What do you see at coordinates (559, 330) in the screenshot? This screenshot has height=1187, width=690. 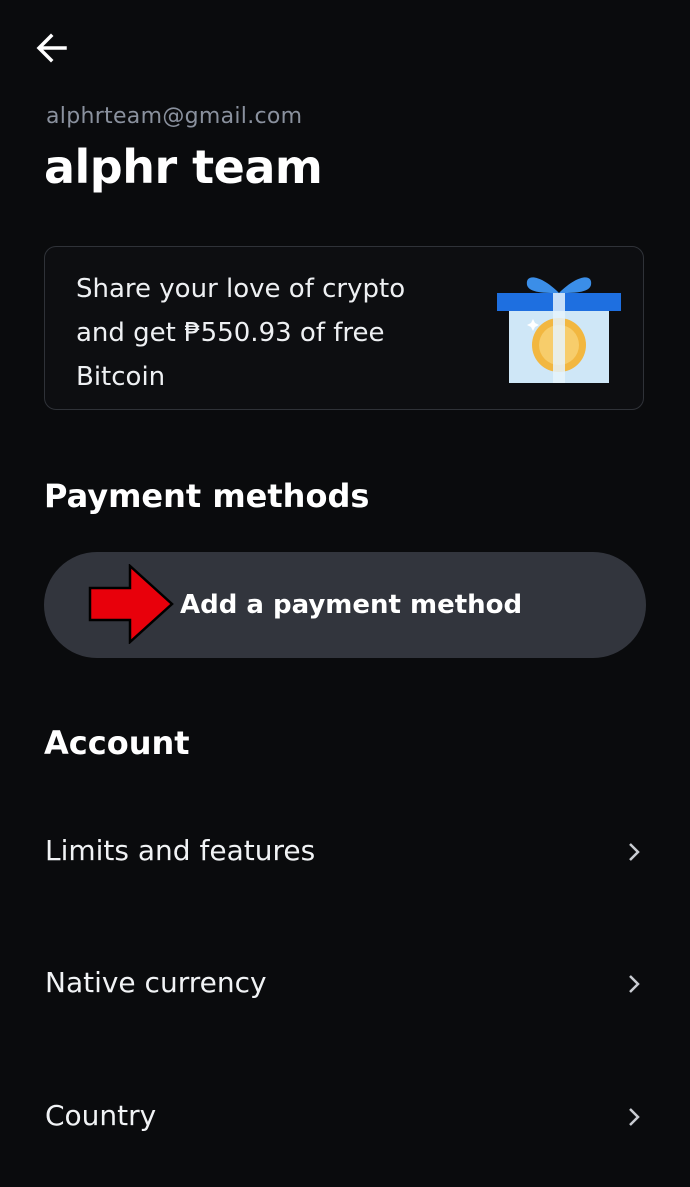 I see `gift-box-icon` at bounding box center [559, 330].